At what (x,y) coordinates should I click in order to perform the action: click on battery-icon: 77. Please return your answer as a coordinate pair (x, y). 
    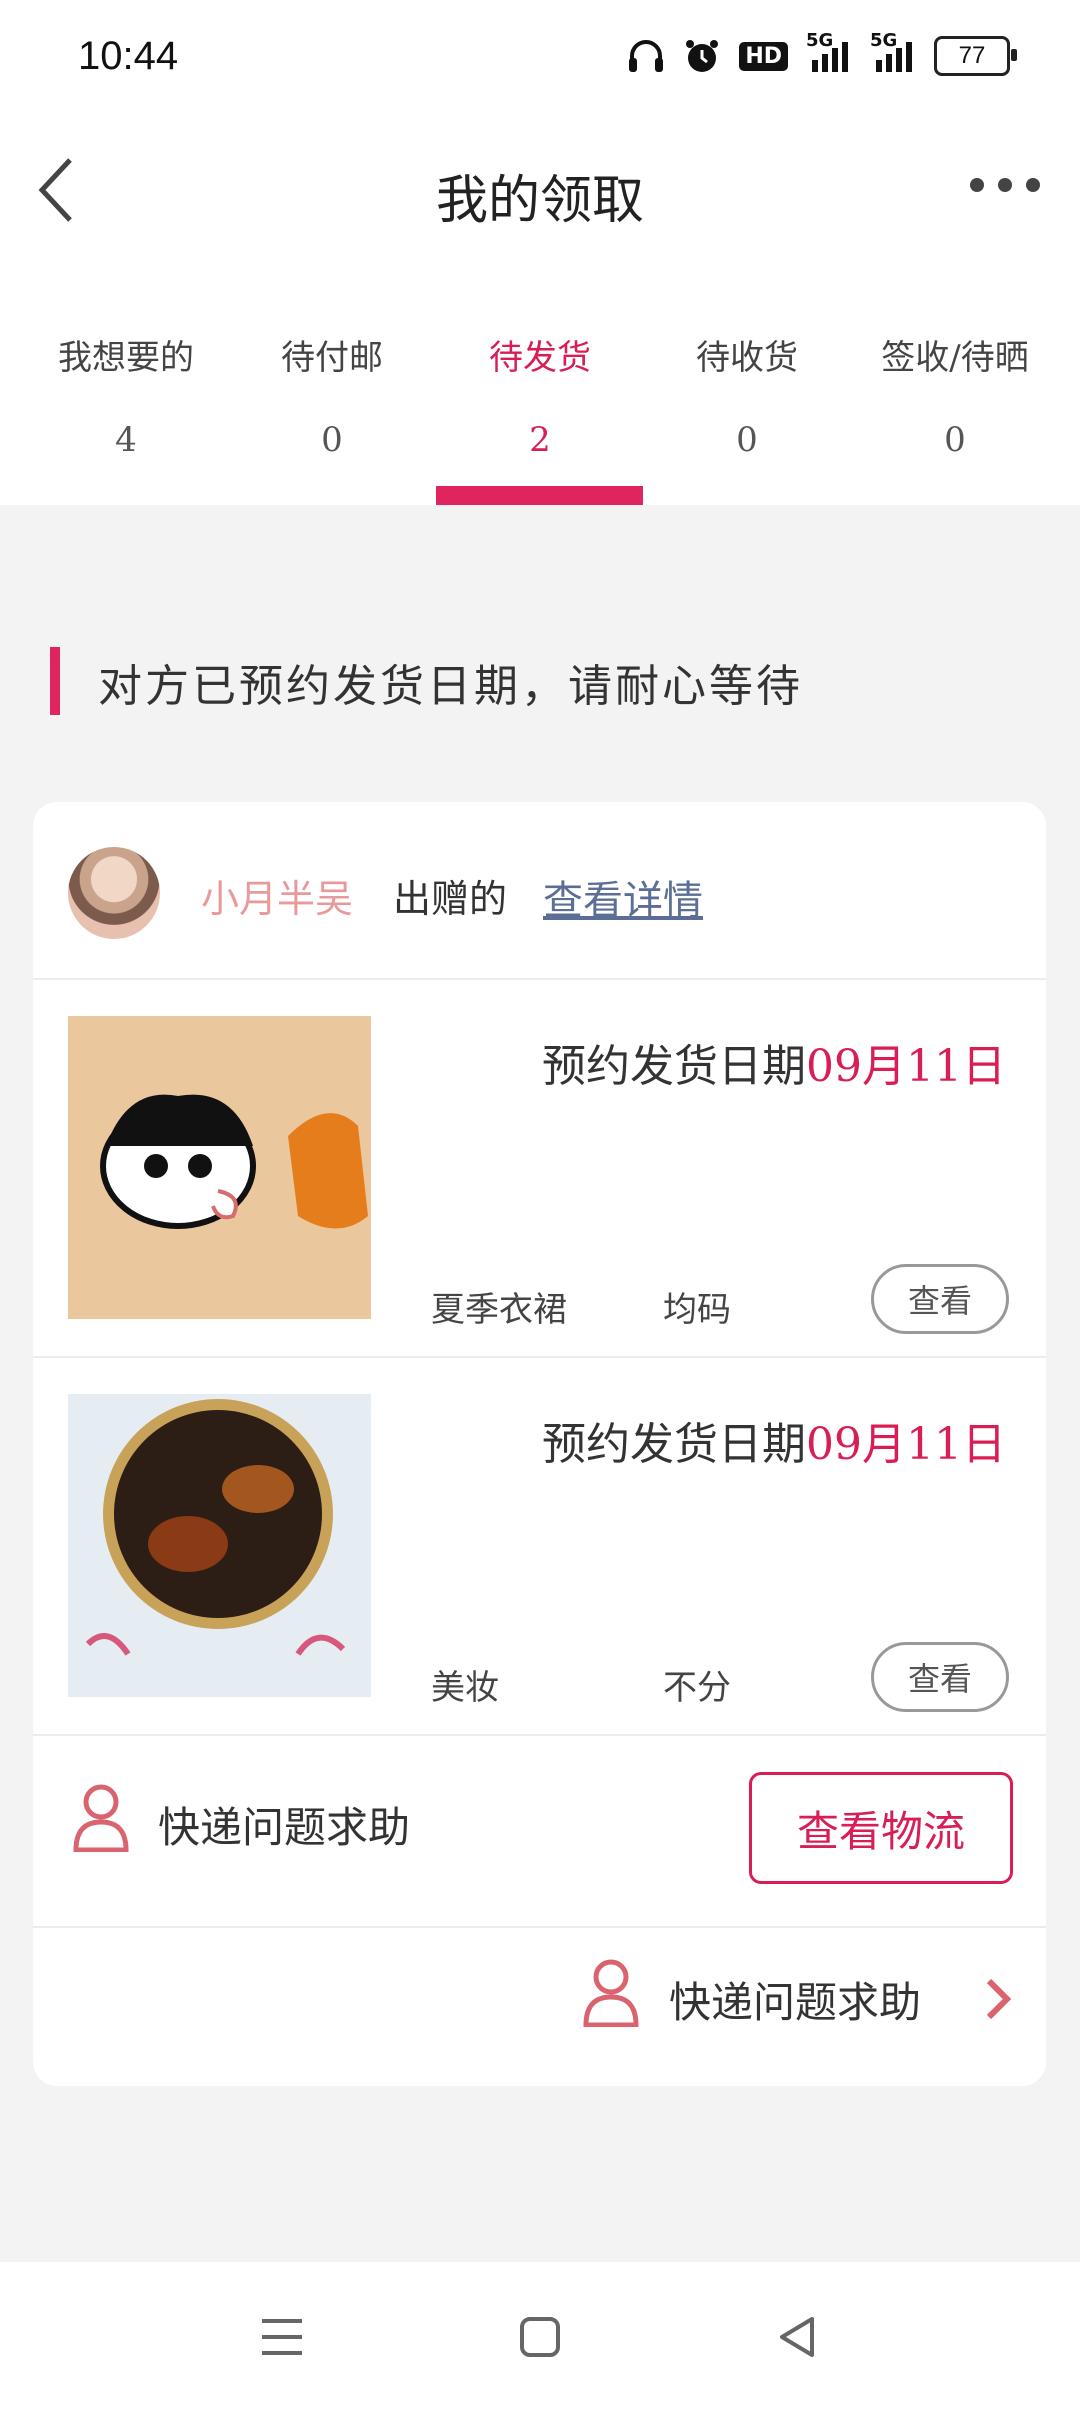
    Looking at the image, I should click on (975, 56).